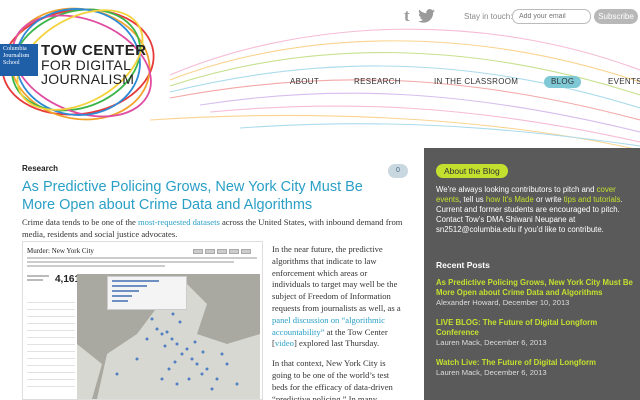  What do you see at coordinates (624, 82) in the screenshot?
I see `nav-events: EVENTS` at bounding box center [624, 82].